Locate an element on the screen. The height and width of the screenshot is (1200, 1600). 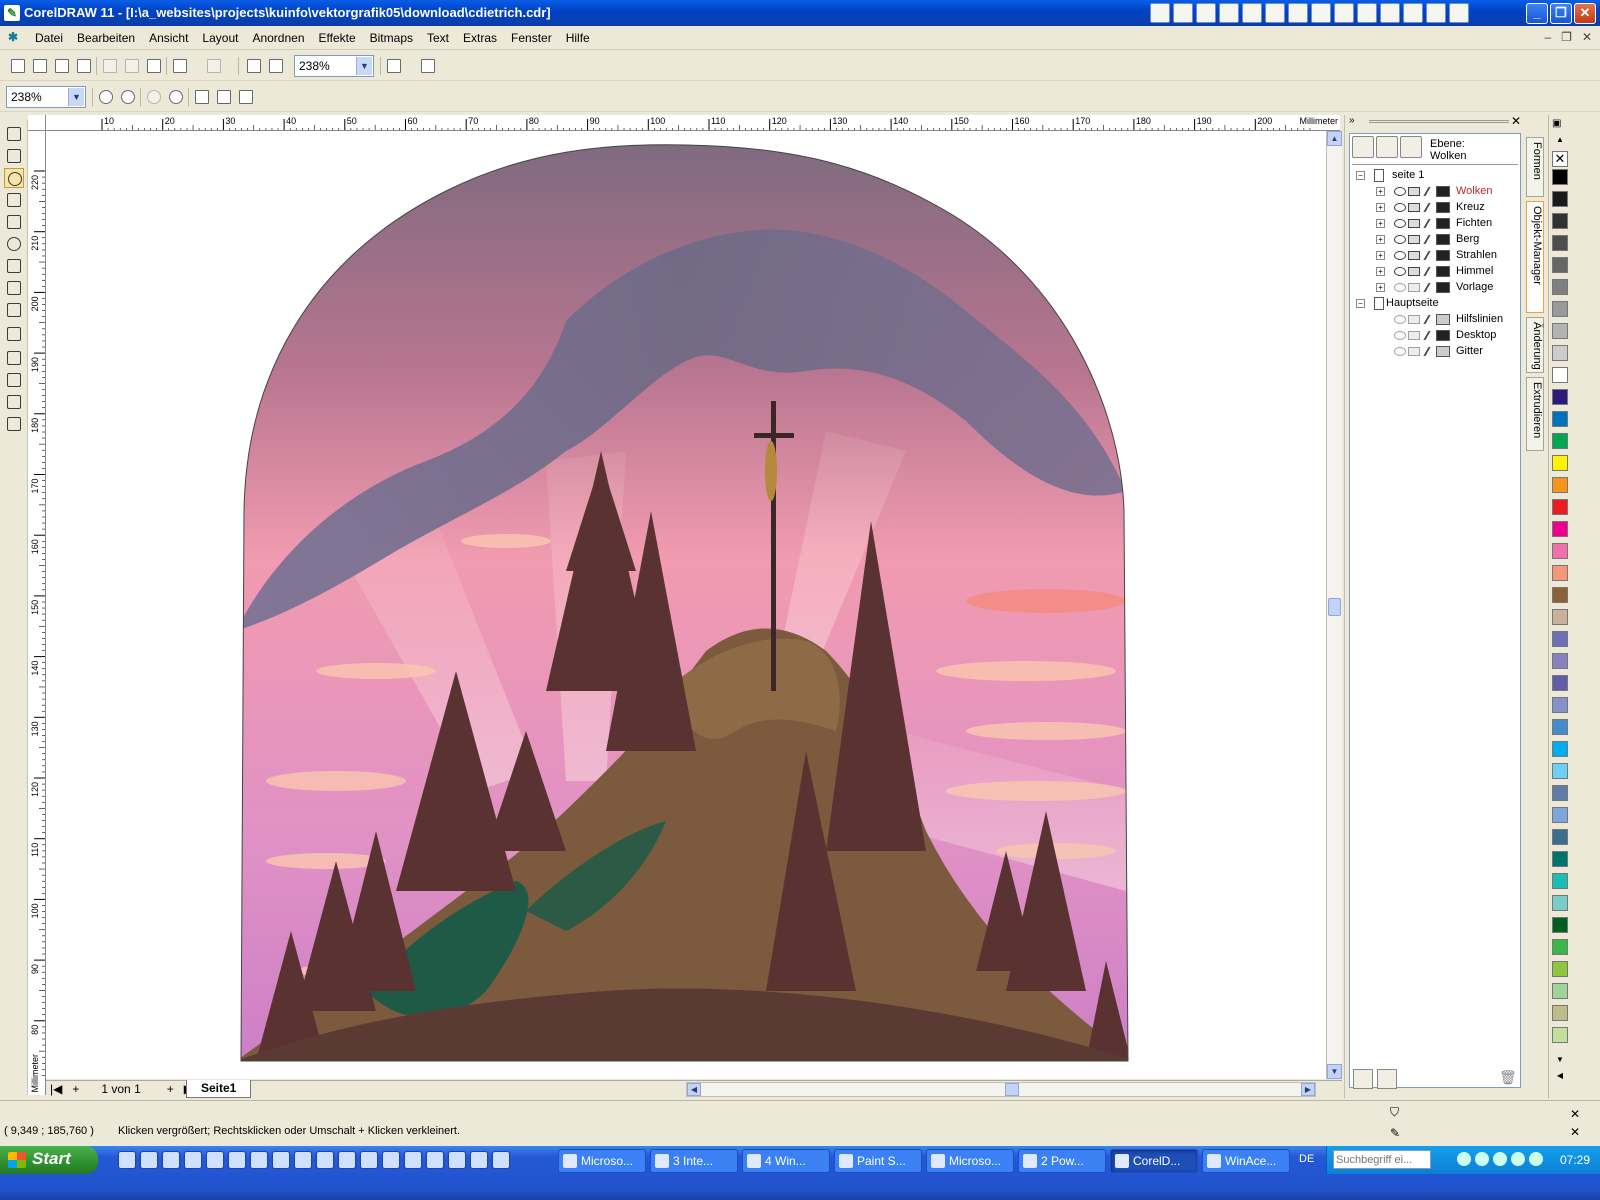
palette-scroll-up-icon: ▲ is located at coordinates (1560, 141).